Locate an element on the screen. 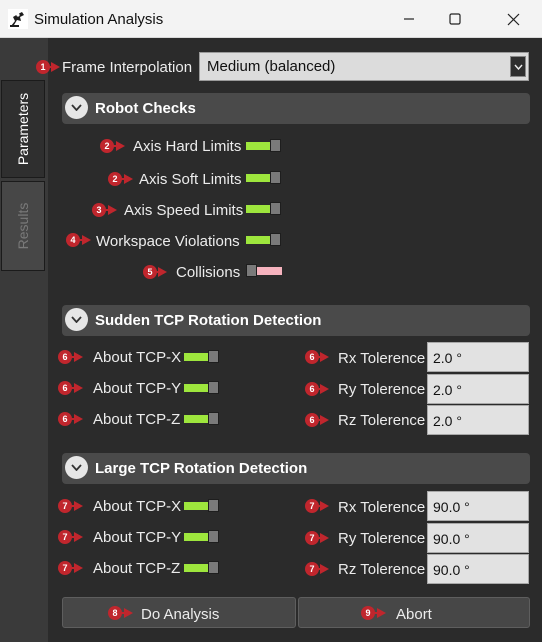  dropdown-button is located at coordinates (518, 66).